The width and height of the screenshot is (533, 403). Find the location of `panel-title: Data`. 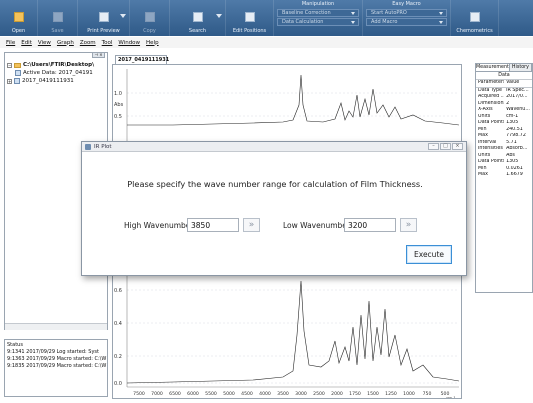

panel-title: Data is located at coordinates (504, 76).